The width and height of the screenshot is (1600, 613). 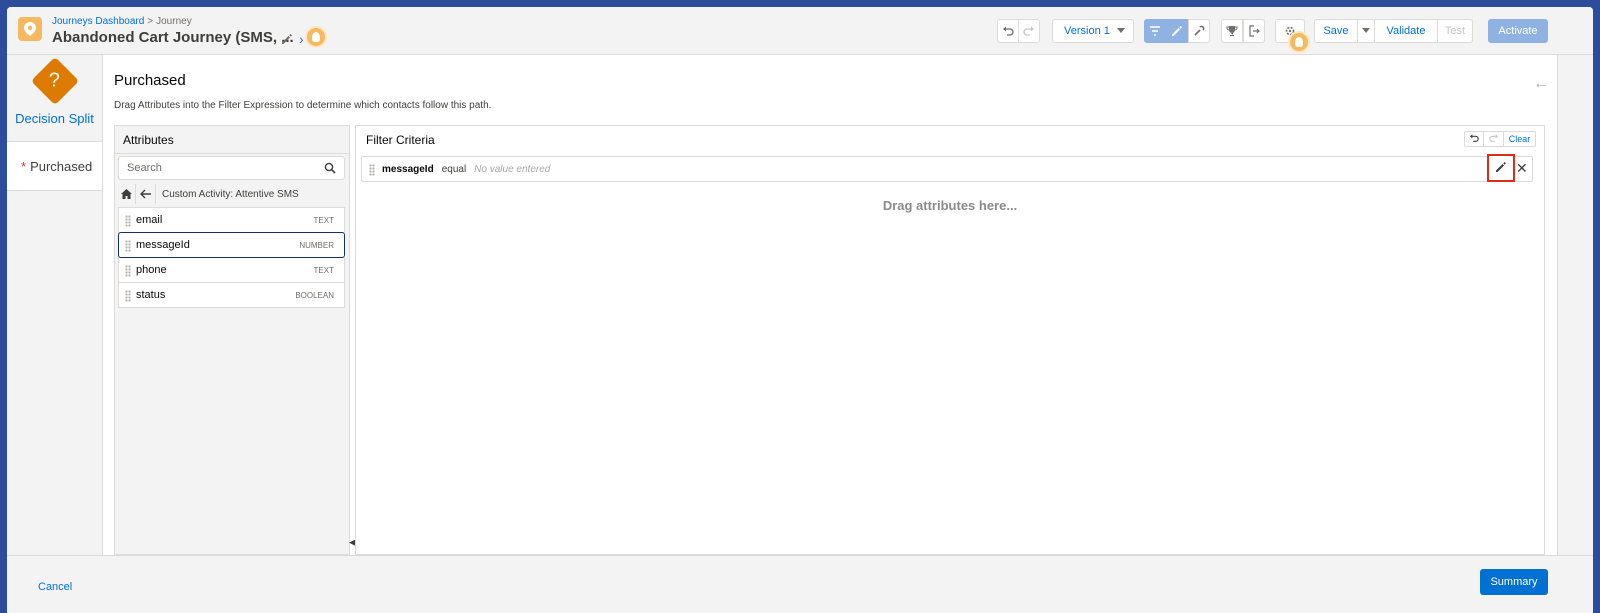 I want to click on attribute-item-phone: phone TEXT, so click(x=231, y=270).